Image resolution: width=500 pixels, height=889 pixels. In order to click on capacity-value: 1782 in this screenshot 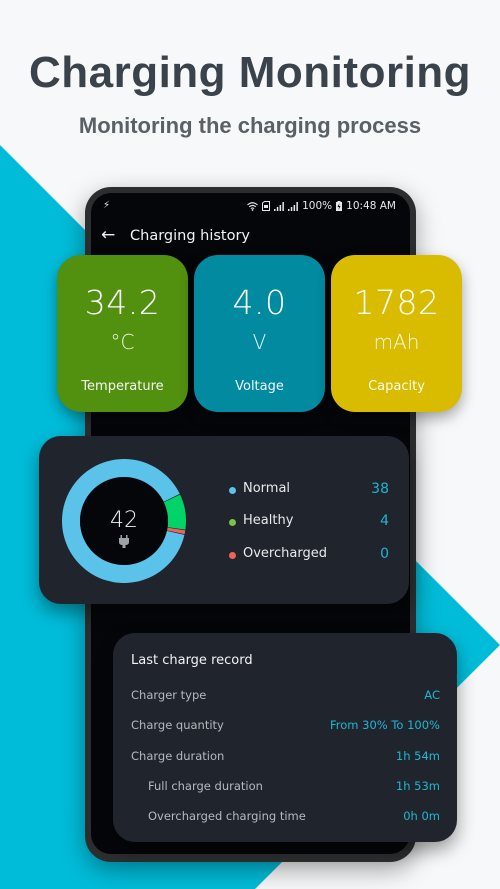, I will do `click(396, 302)`.